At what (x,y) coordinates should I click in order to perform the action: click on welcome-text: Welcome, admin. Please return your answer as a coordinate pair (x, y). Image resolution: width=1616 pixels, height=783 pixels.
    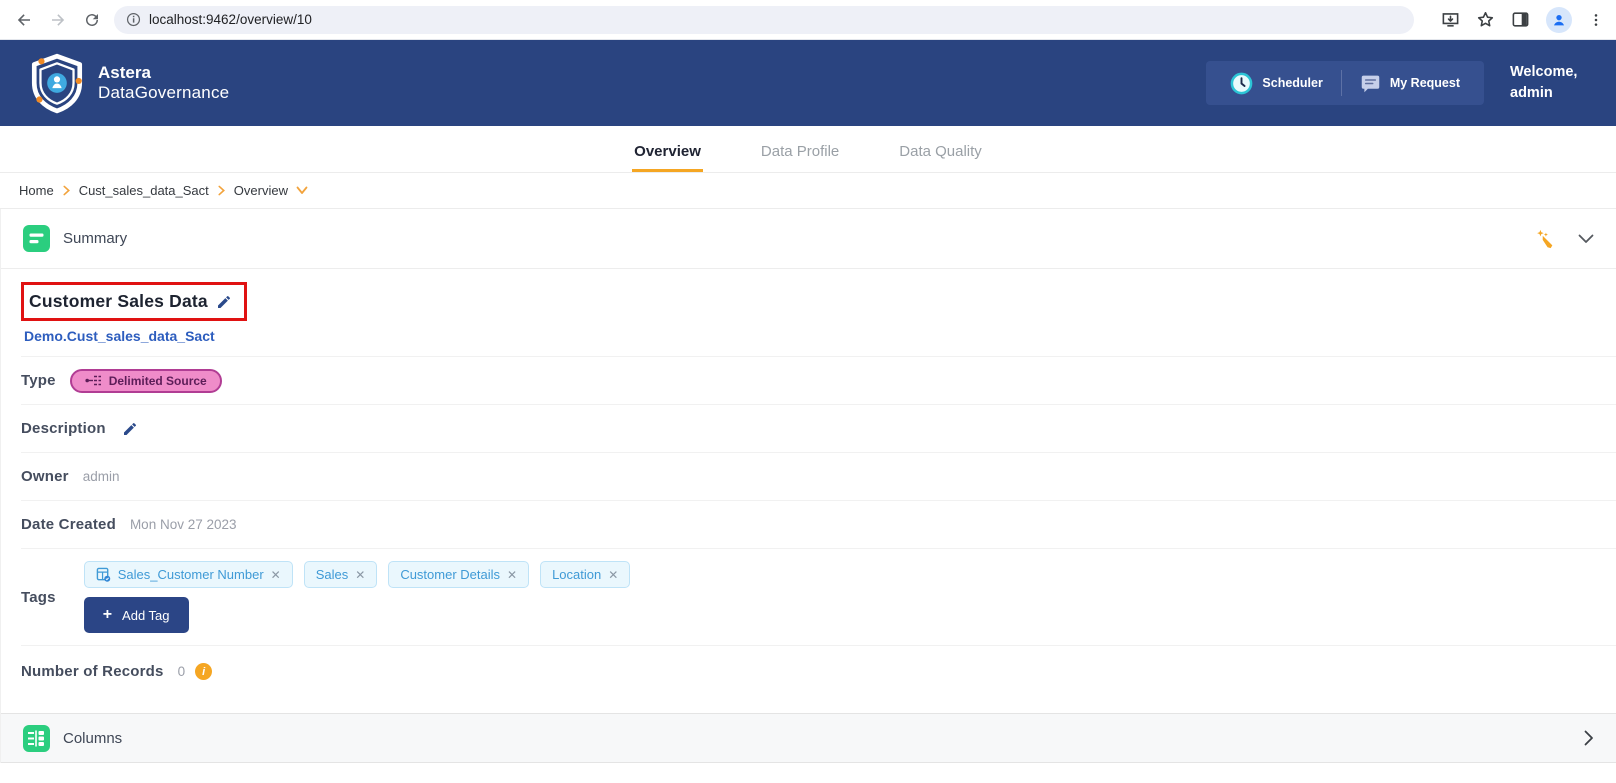
    Looking at the image, I should click on (1550, 83).